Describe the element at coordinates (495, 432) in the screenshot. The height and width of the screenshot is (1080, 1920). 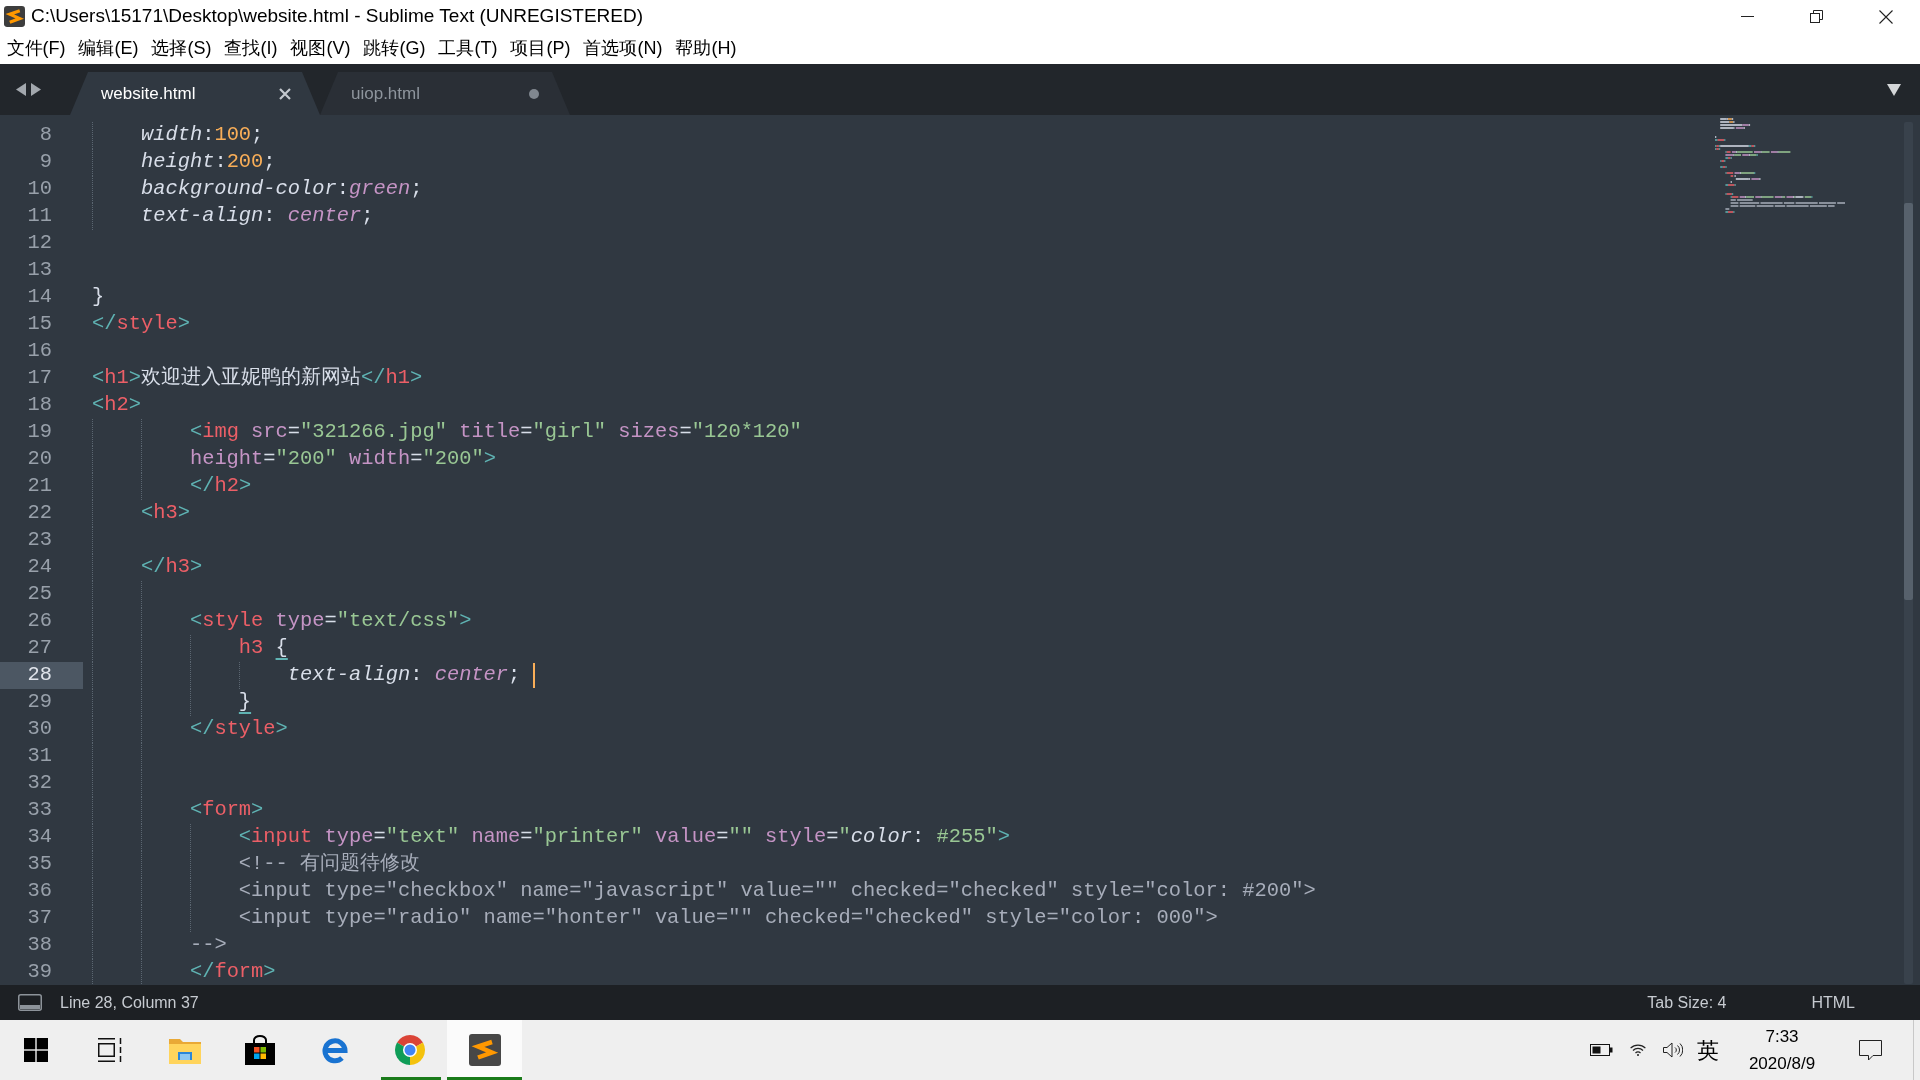
I see `code-line: <img src="321266.jpg" title="girl" sizes="120*120"` at that location.